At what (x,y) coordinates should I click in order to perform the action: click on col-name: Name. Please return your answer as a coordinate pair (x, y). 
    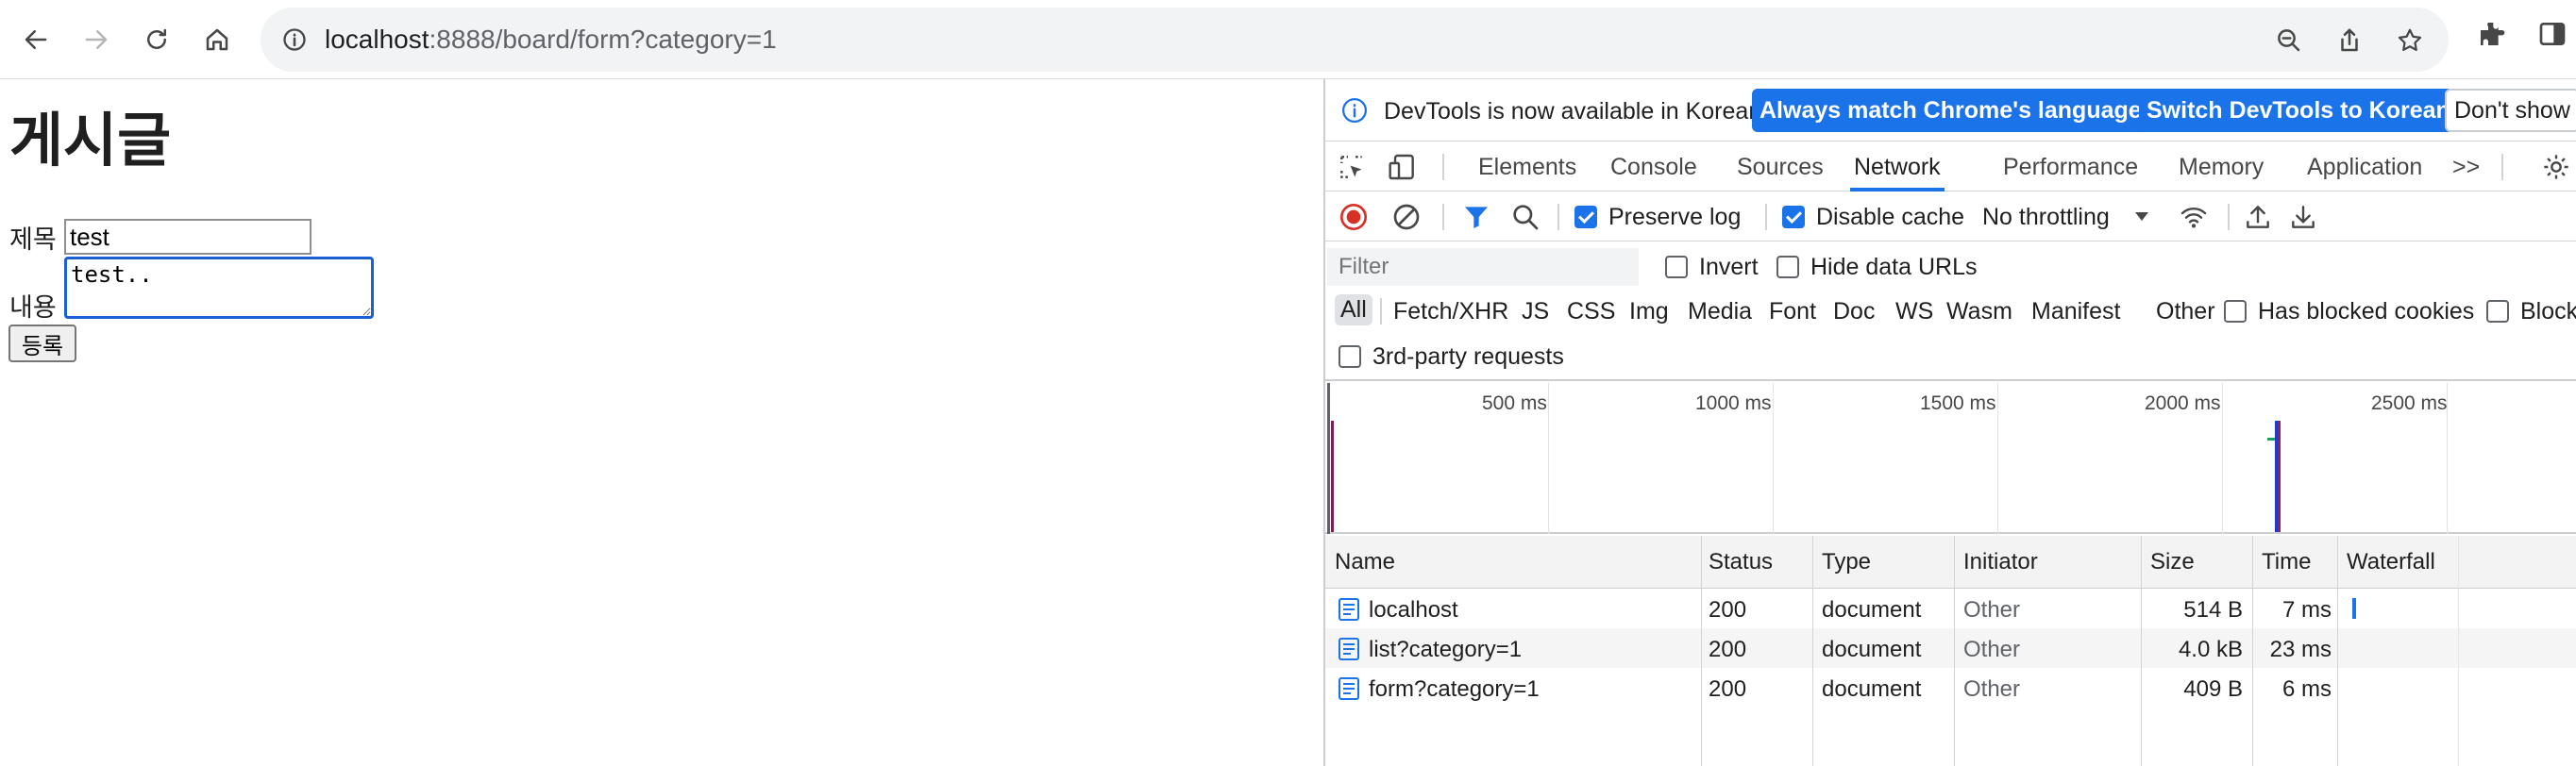
    Looking at the image, I should click on (1365, 562).